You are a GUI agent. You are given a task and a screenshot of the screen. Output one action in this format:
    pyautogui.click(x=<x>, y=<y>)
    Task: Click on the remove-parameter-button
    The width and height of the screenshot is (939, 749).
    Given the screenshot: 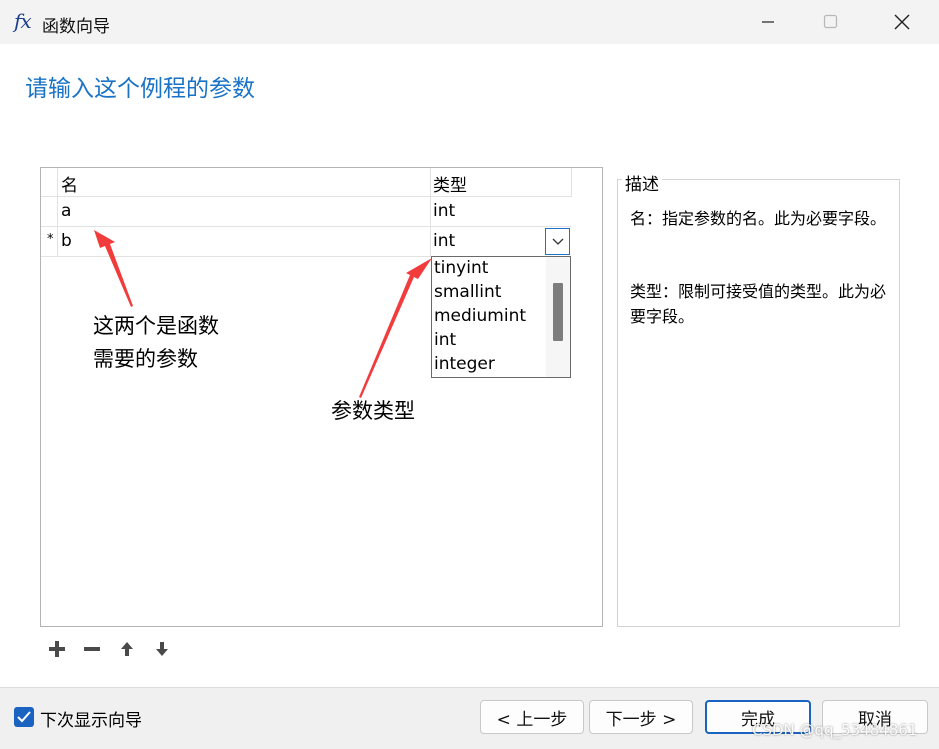 What is the action you would take?
    pyautogui.click(x=92, y=649)
    